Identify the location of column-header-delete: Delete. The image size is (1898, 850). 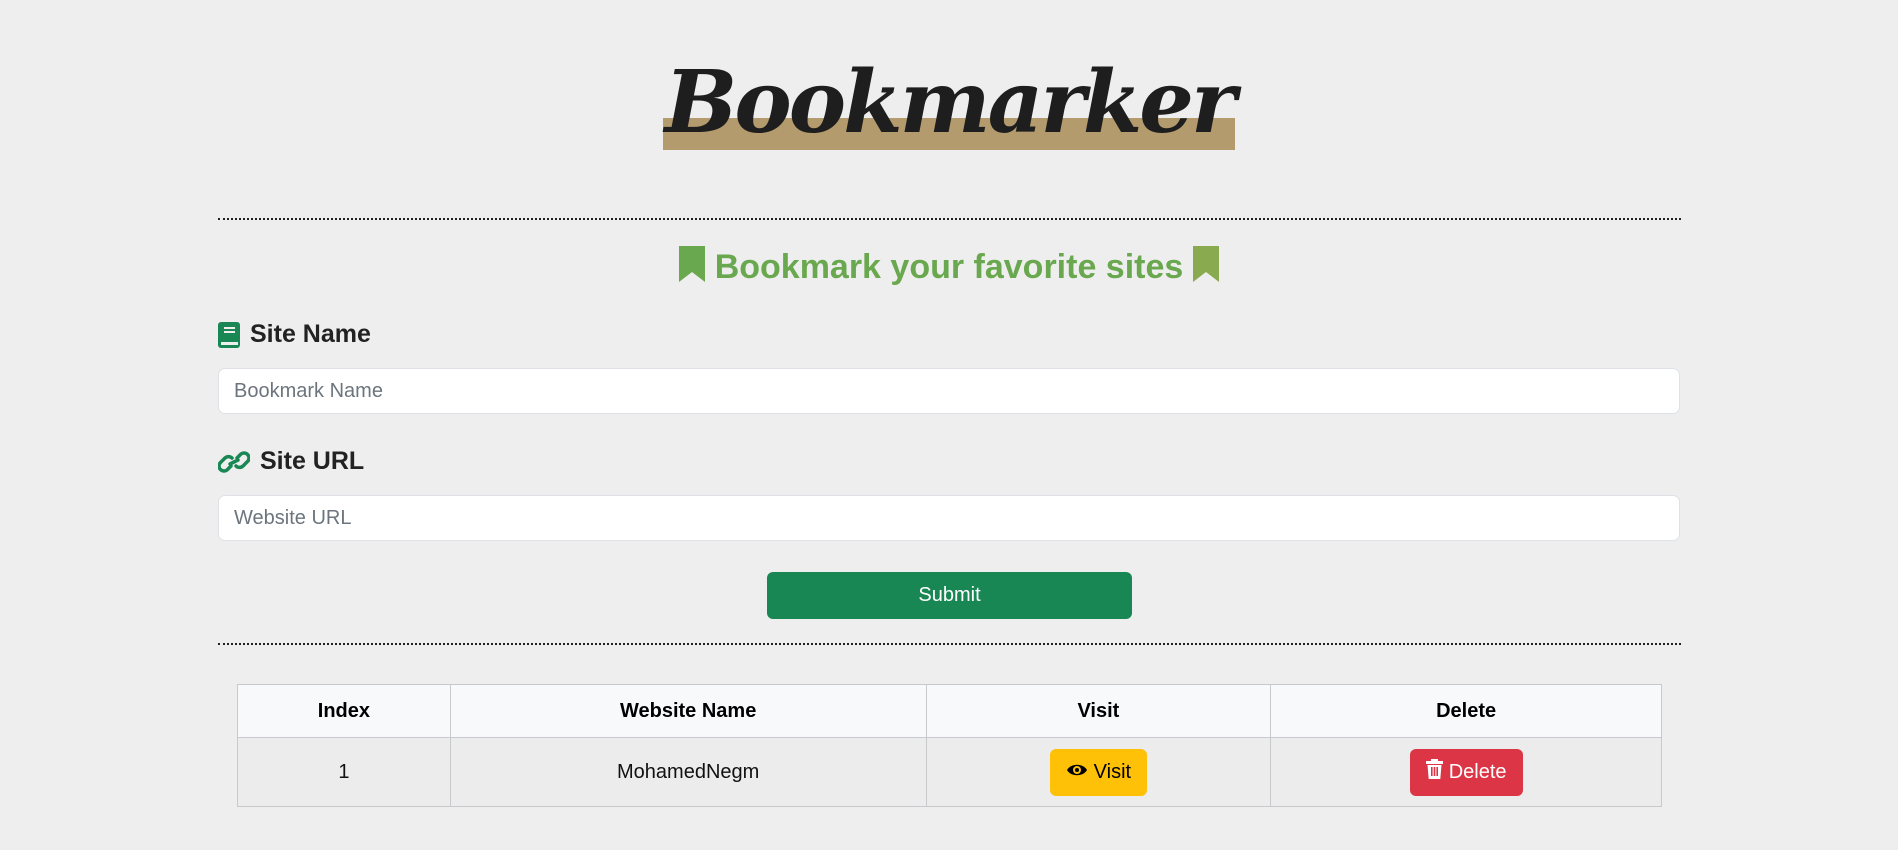
(1466, 711).